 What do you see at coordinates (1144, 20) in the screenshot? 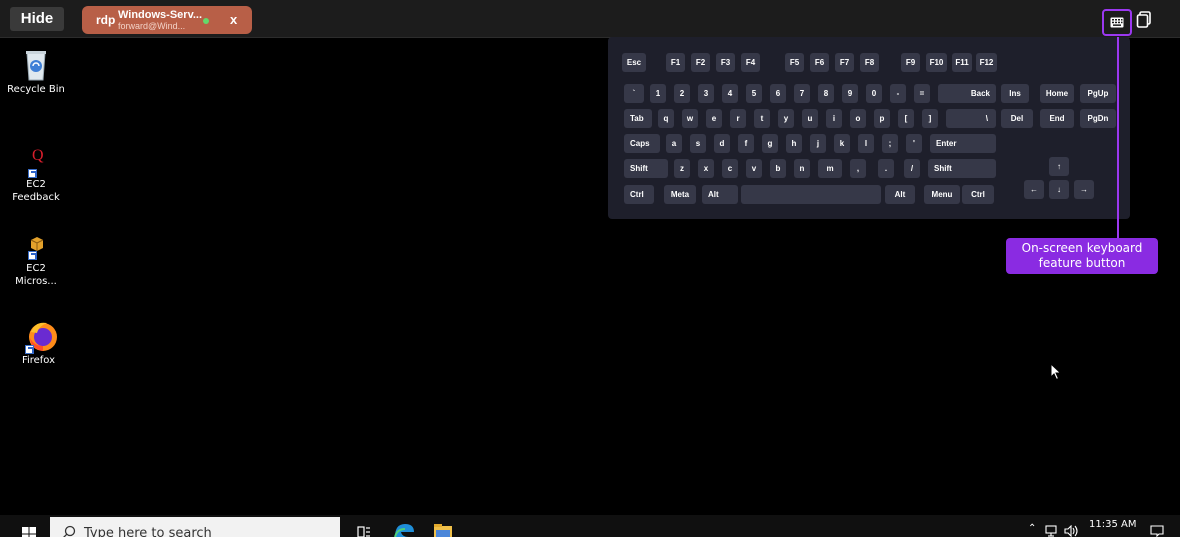
I see `clipboard-button` at bounding box center [1144, 20].